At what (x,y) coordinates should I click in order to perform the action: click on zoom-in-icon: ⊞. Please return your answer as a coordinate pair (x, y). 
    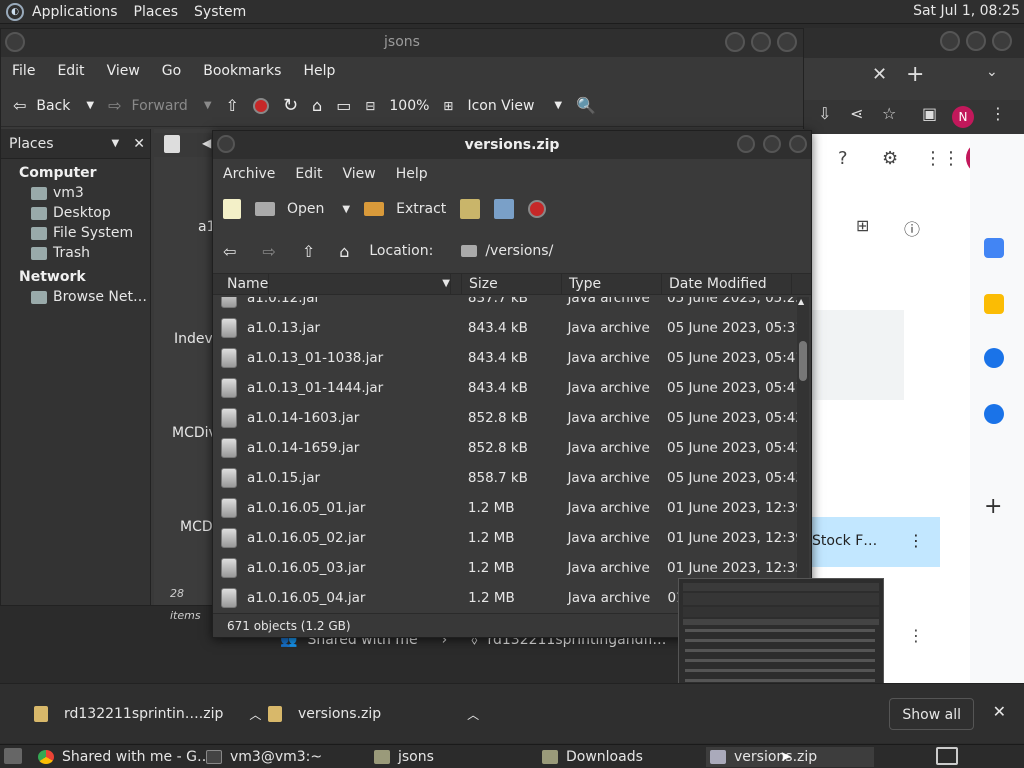
    Looking at the image, I should click on (448, 106).